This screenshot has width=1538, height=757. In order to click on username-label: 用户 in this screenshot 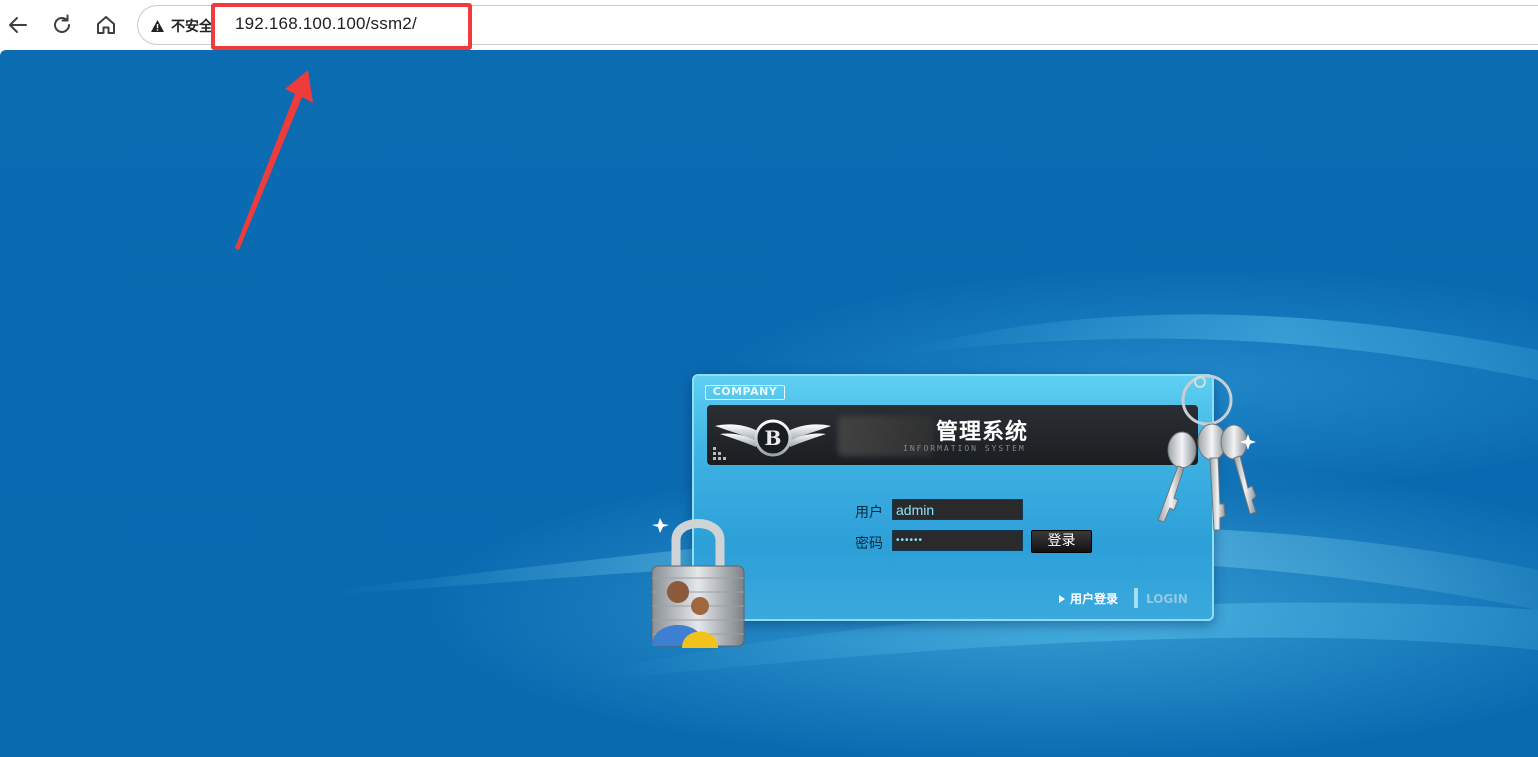, I will do `click(869, 513)`.